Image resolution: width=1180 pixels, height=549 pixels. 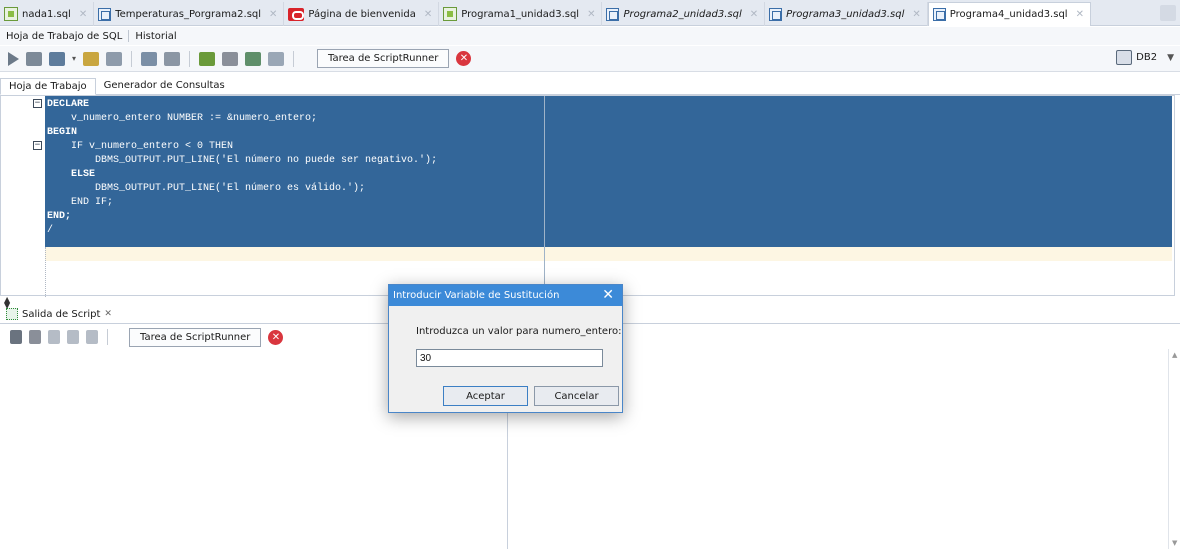 What do you see at coordinates (1170, 57) in the screenshot?
I see `chevron-down-icon: ▼` at bounding box center [1170, 57].